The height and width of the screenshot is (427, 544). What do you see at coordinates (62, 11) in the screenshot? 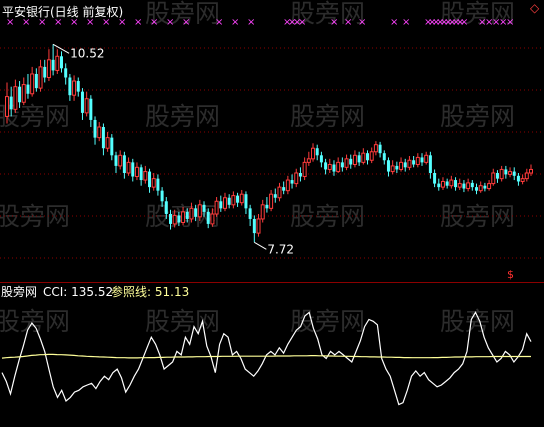
I see `chart-title: 平安银行(日线 前复权)` at bounding box center [62, 11].